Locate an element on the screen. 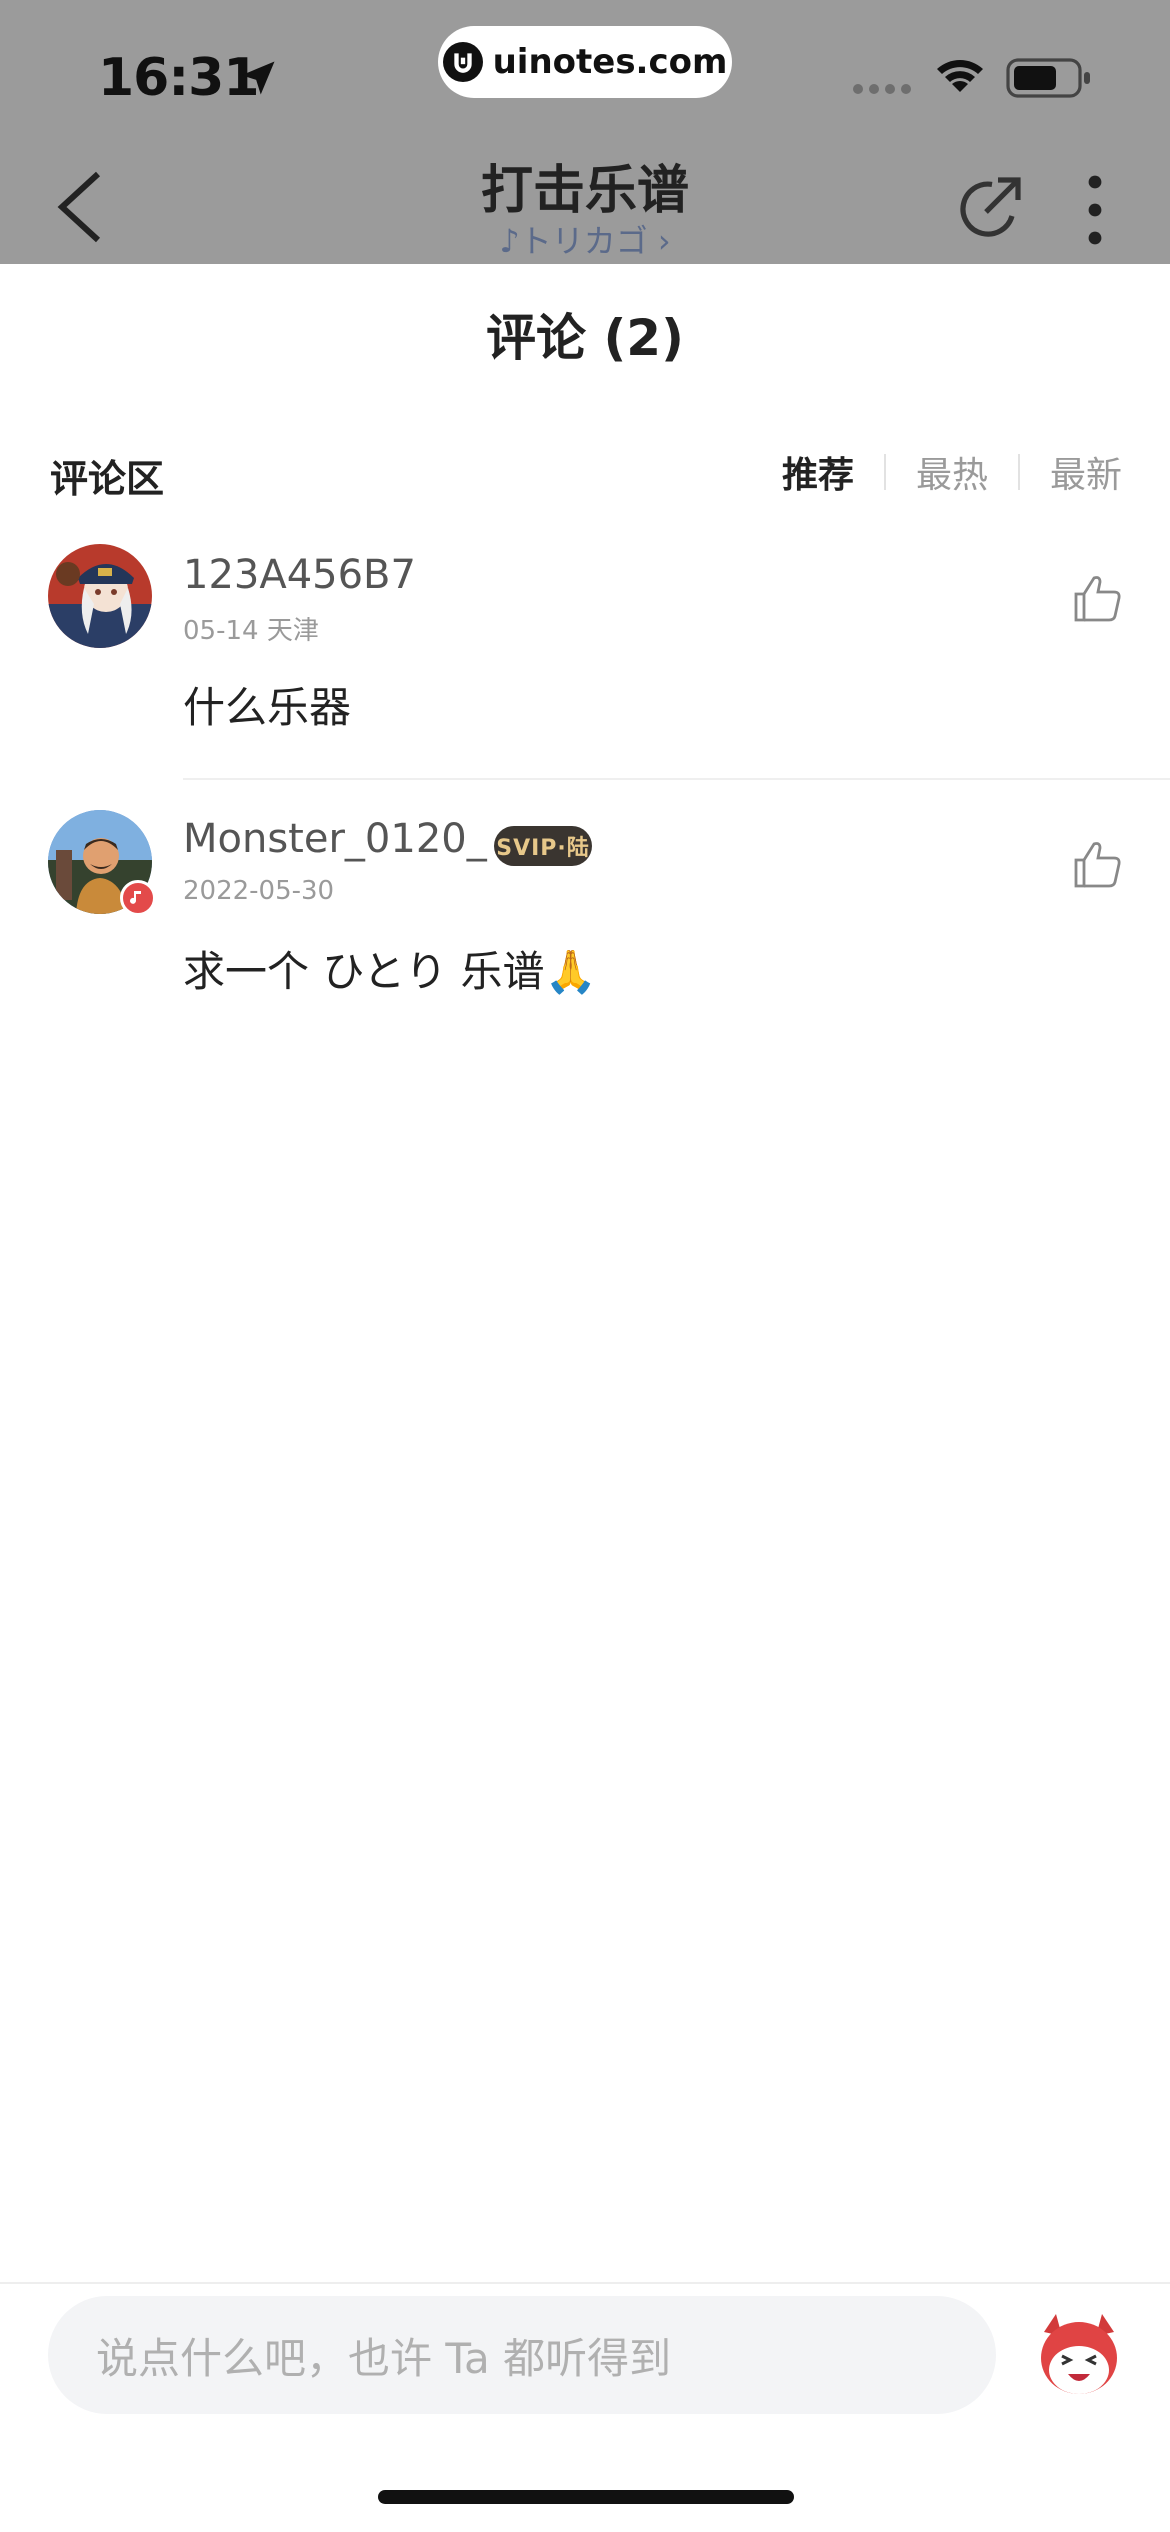 The image size is (1170, 2532). music-badge-icon is located at coordinates (138, 898).